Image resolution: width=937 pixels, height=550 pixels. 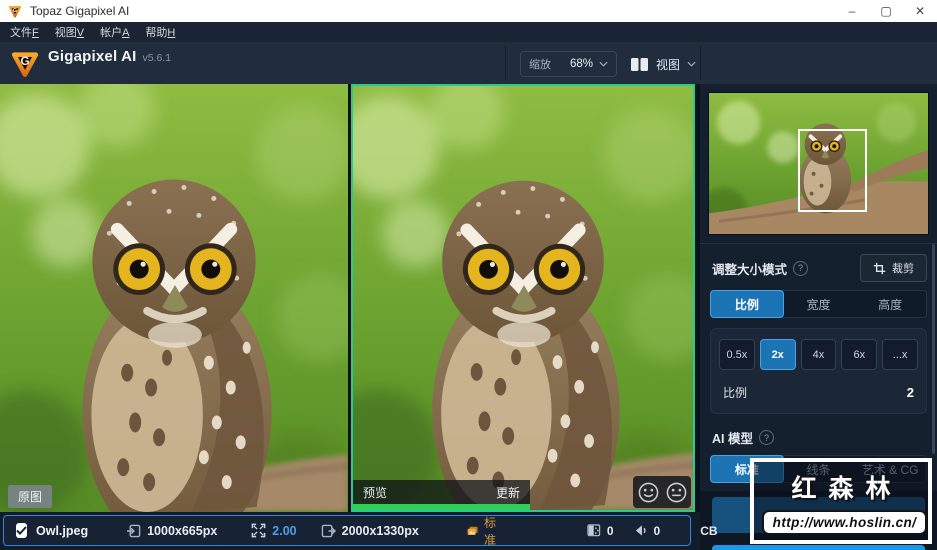 I want to click on gigapixel-logo-icon, so click(x=25, y=63).